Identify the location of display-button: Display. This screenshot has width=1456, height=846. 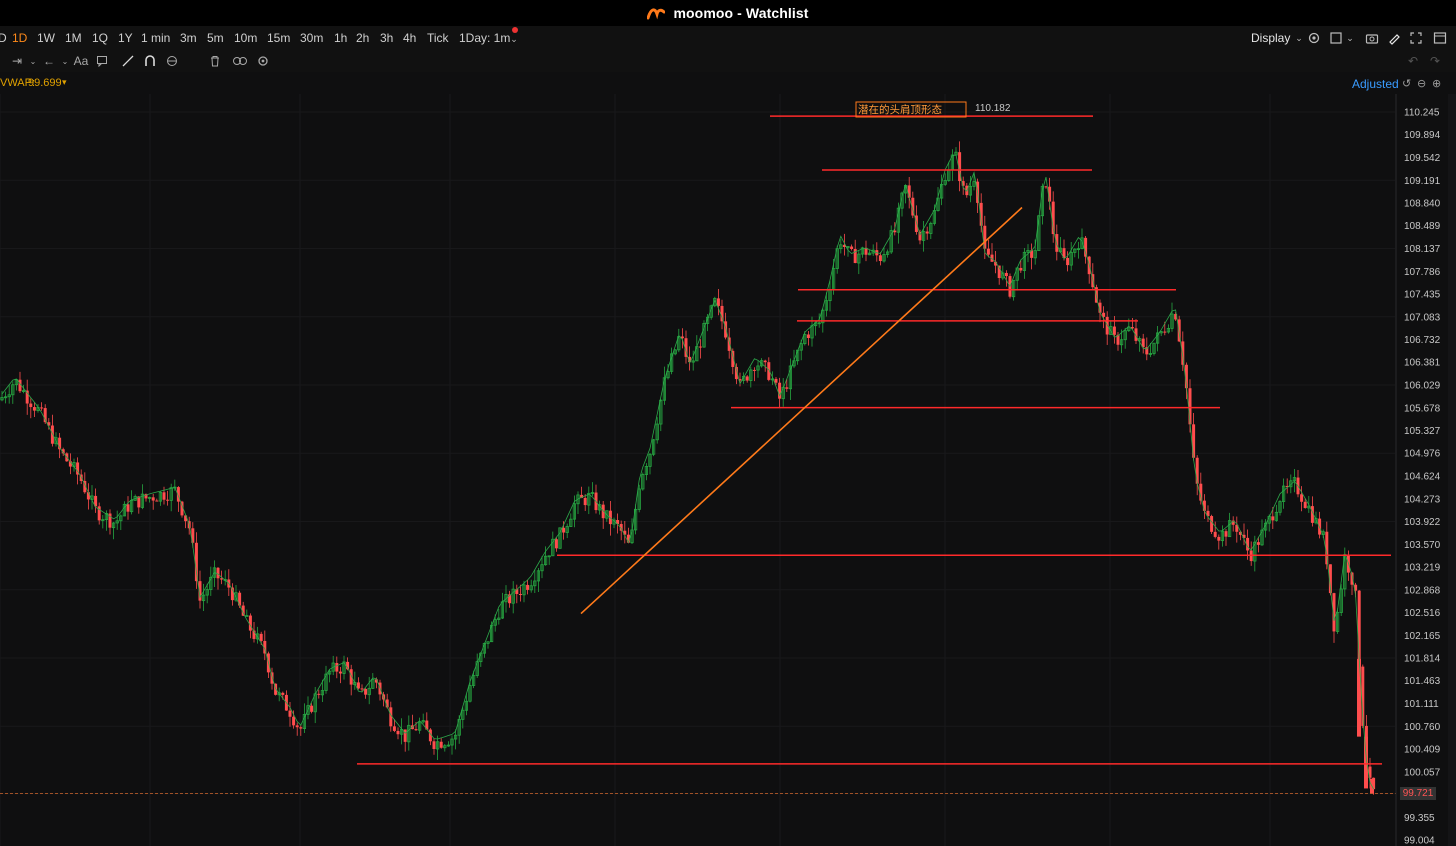
(1270, 38).